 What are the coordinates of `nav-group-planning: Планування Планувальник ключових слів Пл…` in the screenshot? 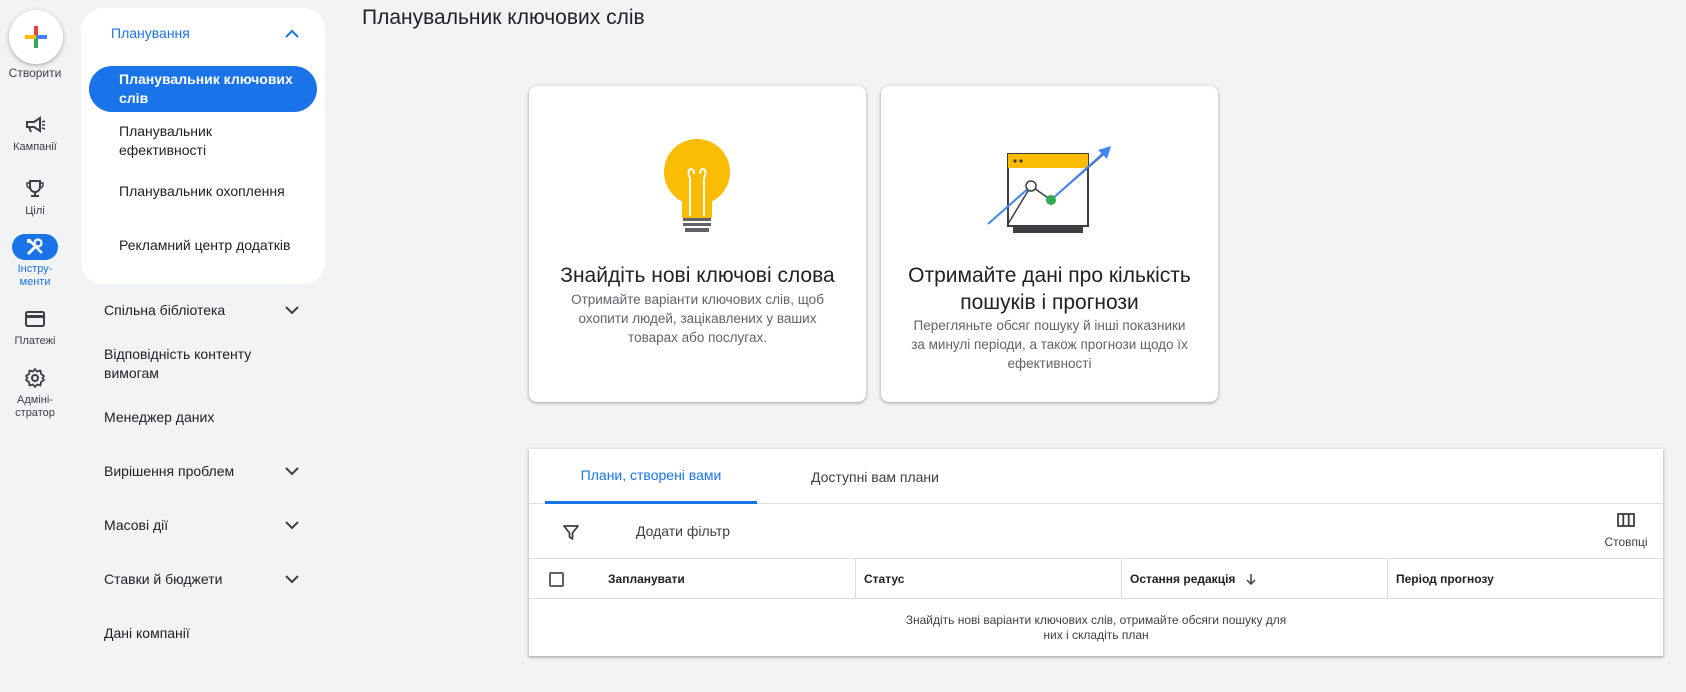 It's located at (203, 146).